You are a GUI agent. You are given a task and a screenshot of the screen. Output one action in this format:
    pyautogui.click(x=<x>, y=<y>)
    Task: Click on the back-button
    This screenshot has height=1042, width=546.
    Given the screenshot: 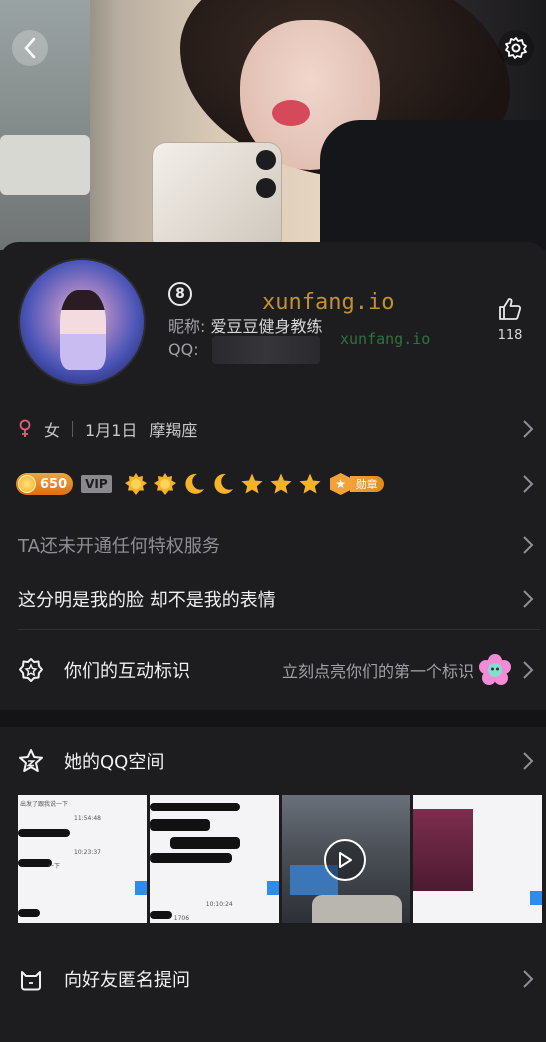 What is the action you would take?
    pyautogui.click(x=30, y=48)
    